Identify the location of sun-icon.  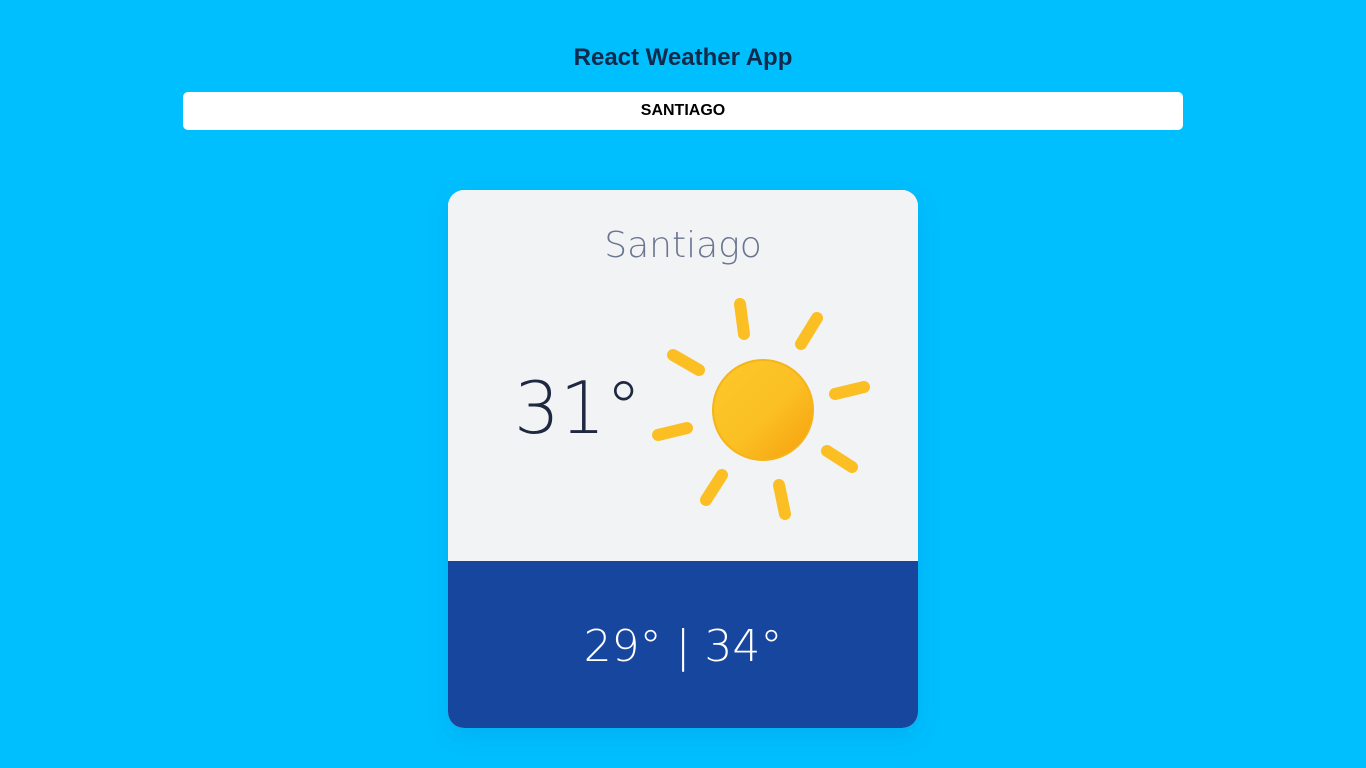
(761, 409).